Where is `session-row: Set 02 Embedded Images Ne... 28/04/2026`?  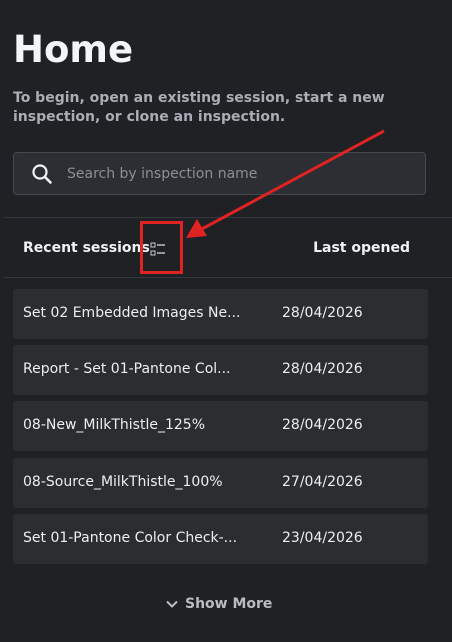
session-row: Set 02 Embedded Images Ne... 28/04/2026 is located at coordinates (220, 314).